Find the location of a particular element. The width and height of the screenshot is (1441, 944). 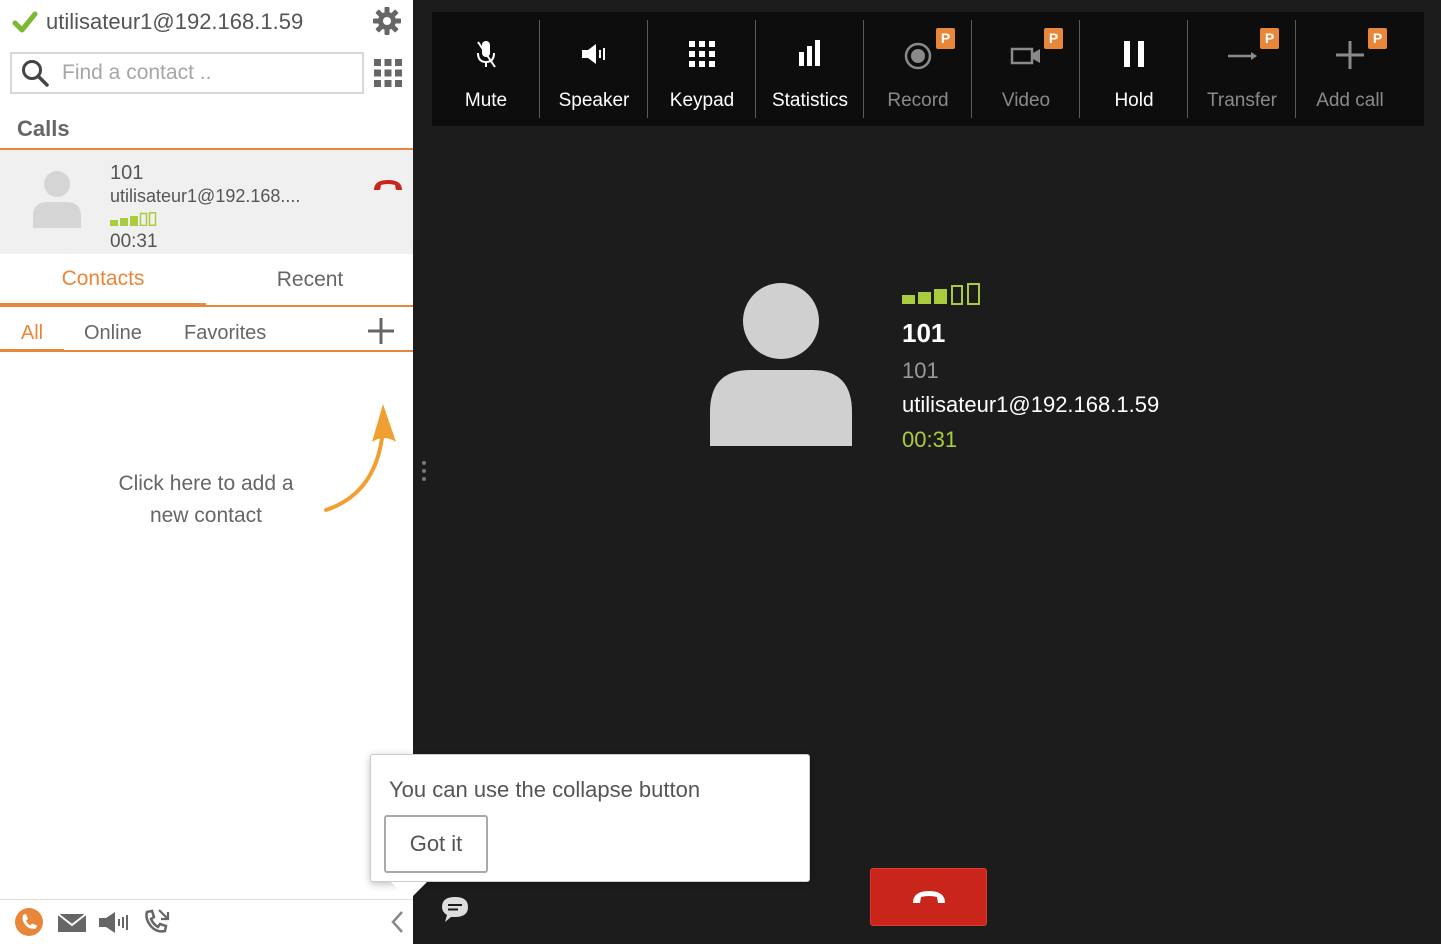

bottom-bar is located at coordinates (206, 921).